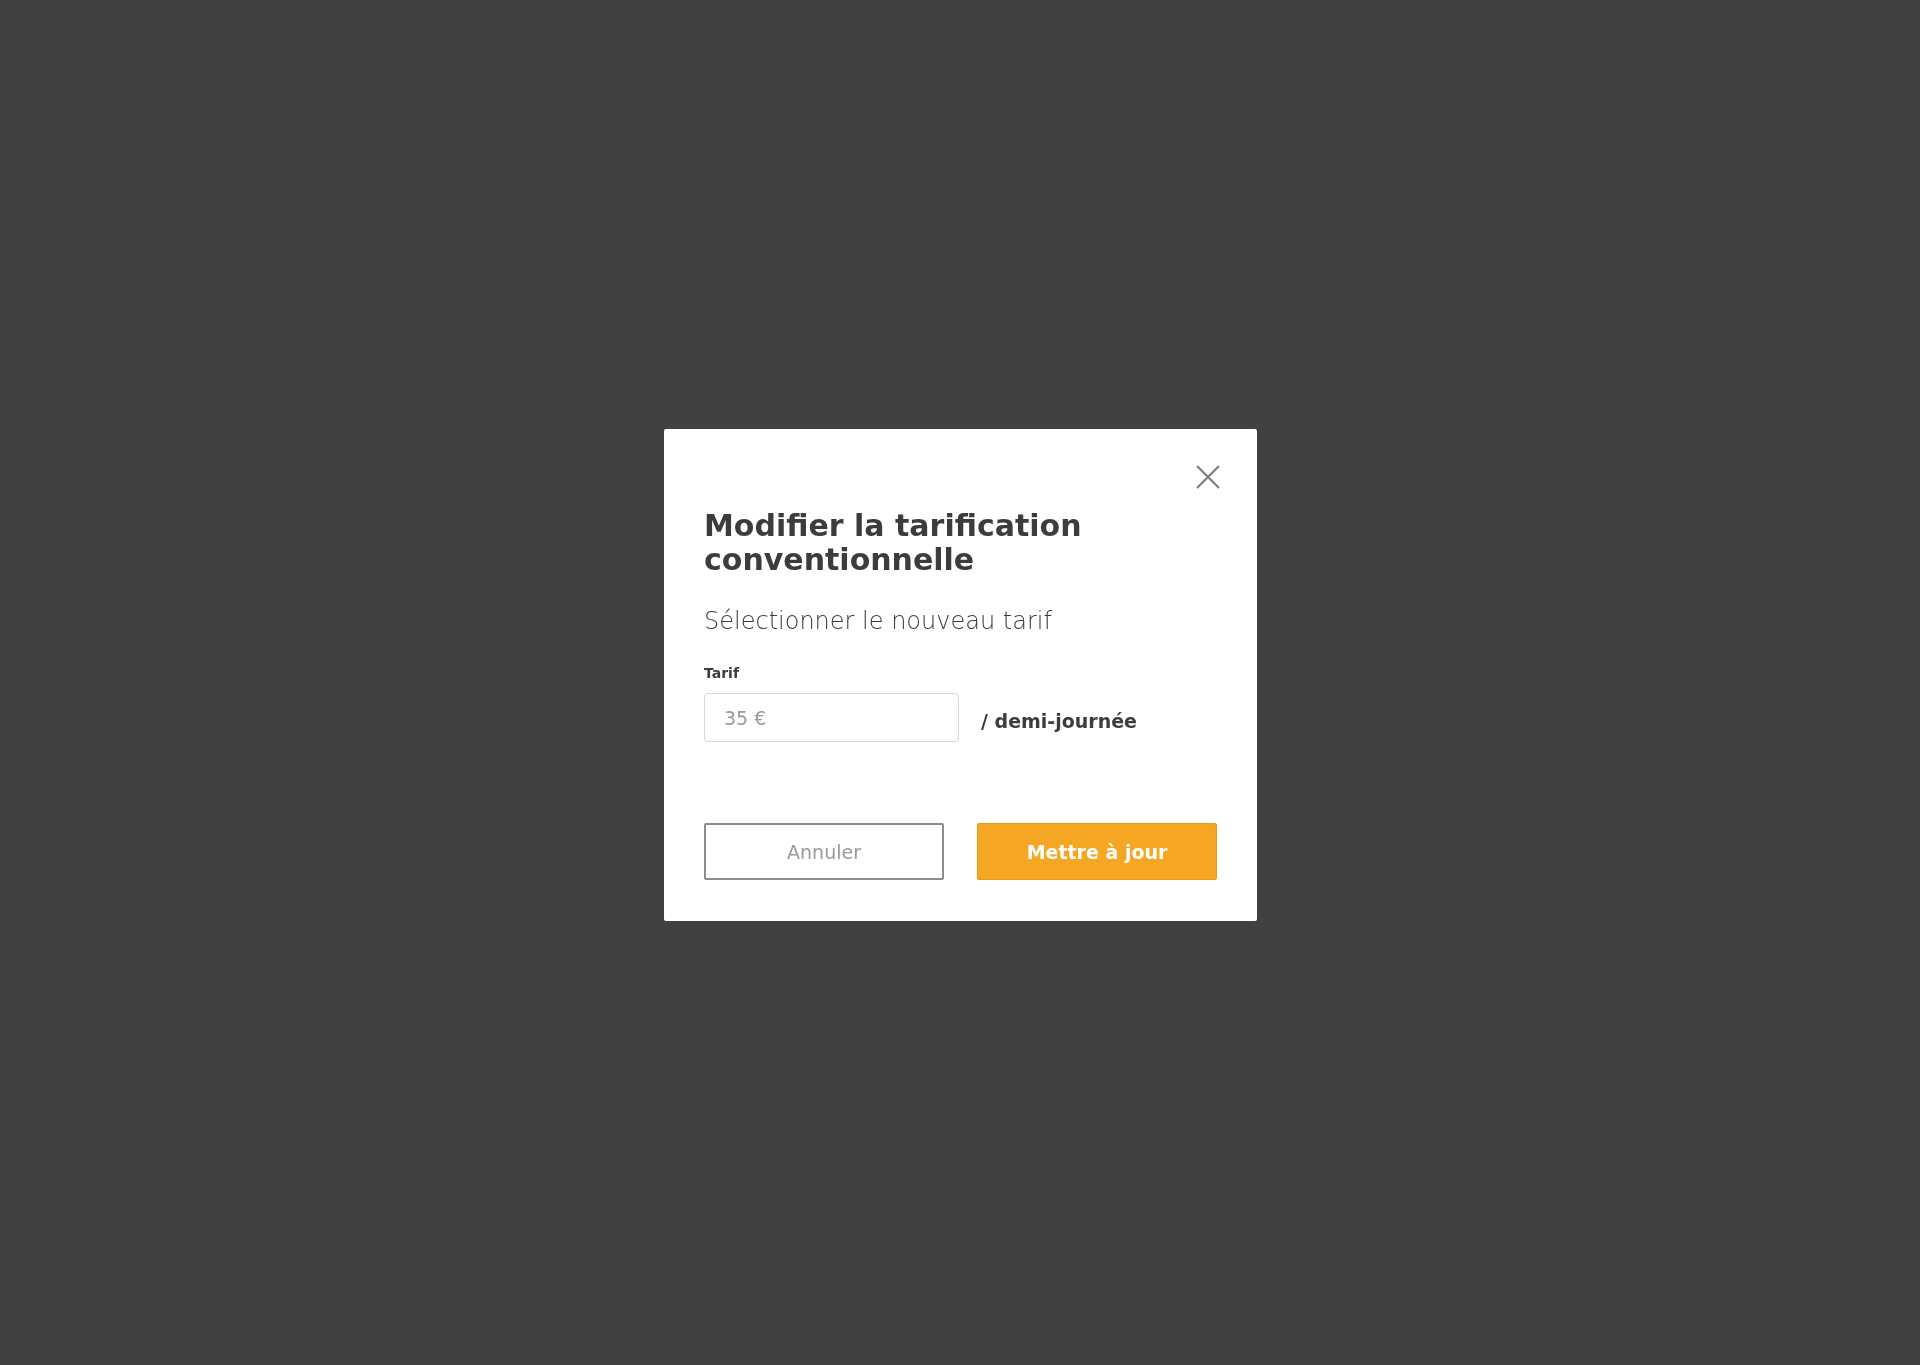 The image size is (1920, 1365). What do you see at coordinates (824, 851) in the screenshot?
I see `cancel-button: Annuler` at bounding box center [824, 851].